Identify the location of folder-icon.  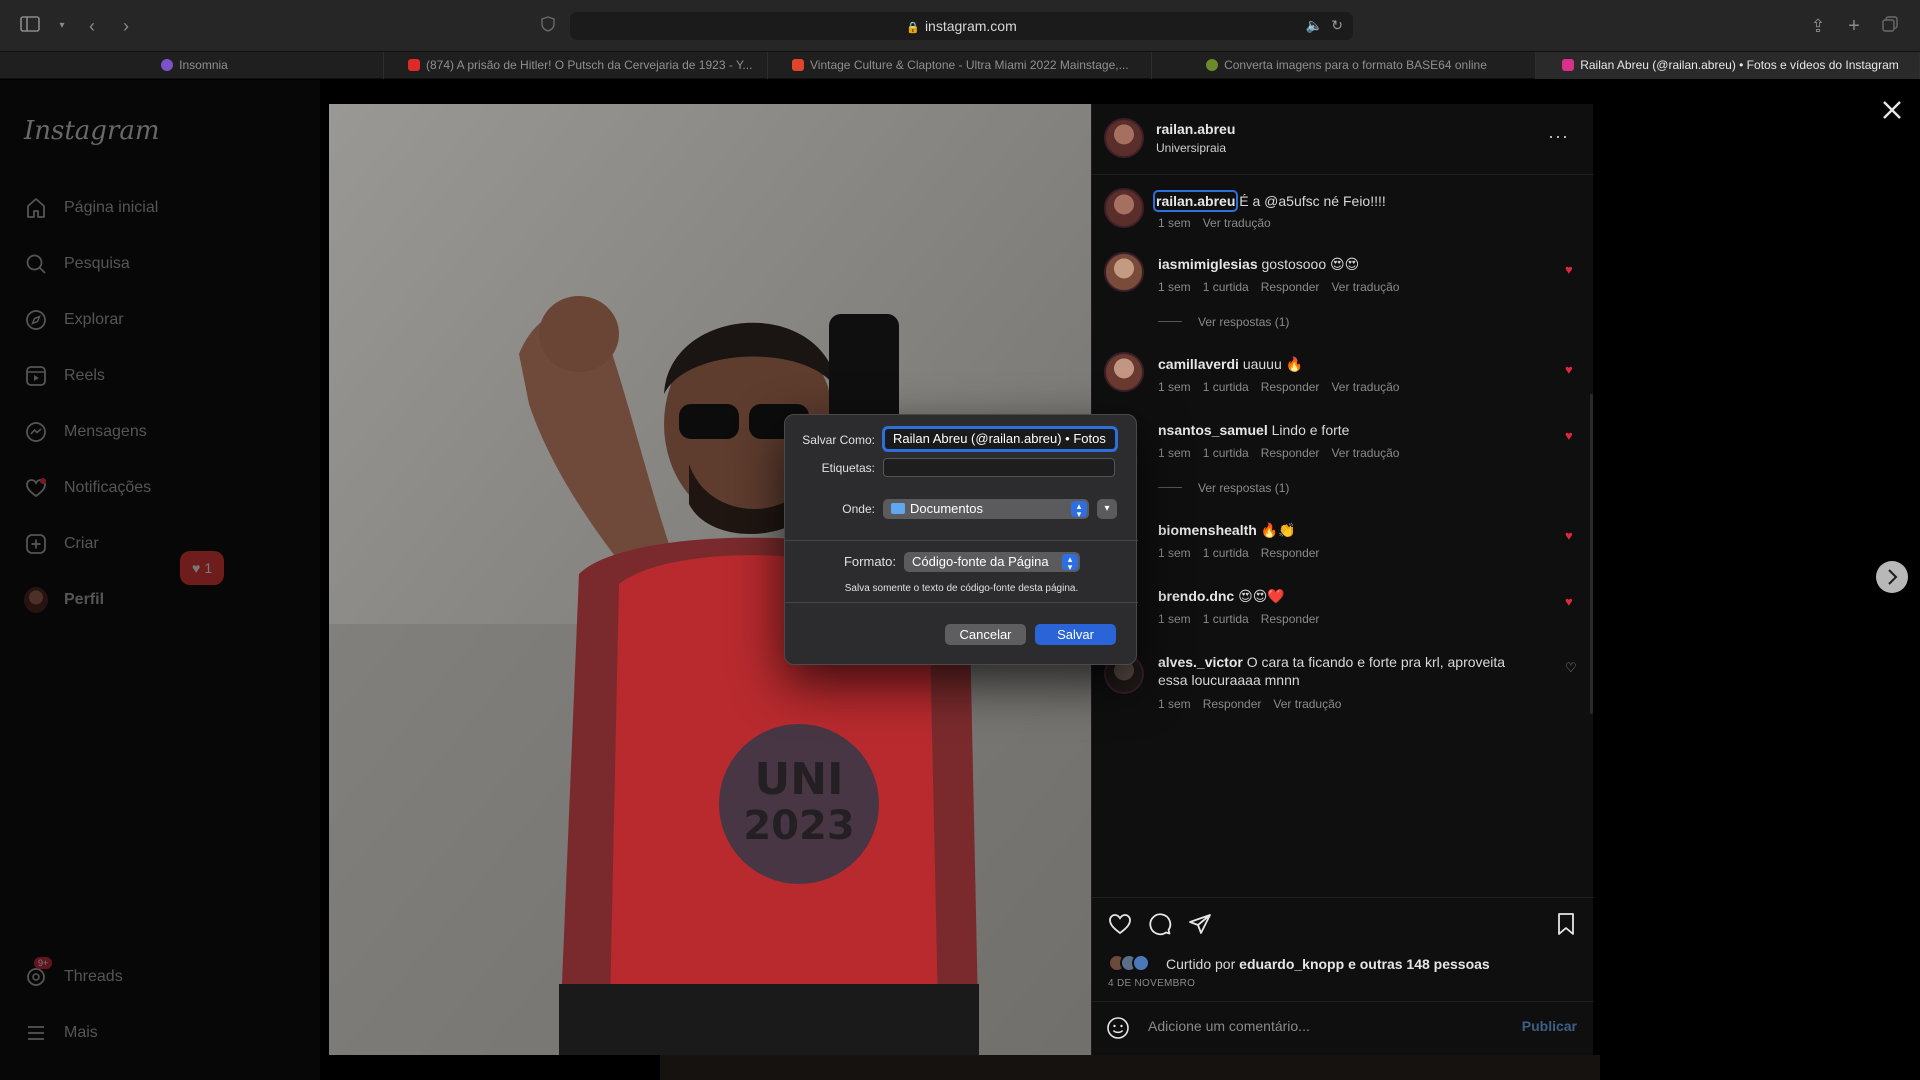
(898, 508).